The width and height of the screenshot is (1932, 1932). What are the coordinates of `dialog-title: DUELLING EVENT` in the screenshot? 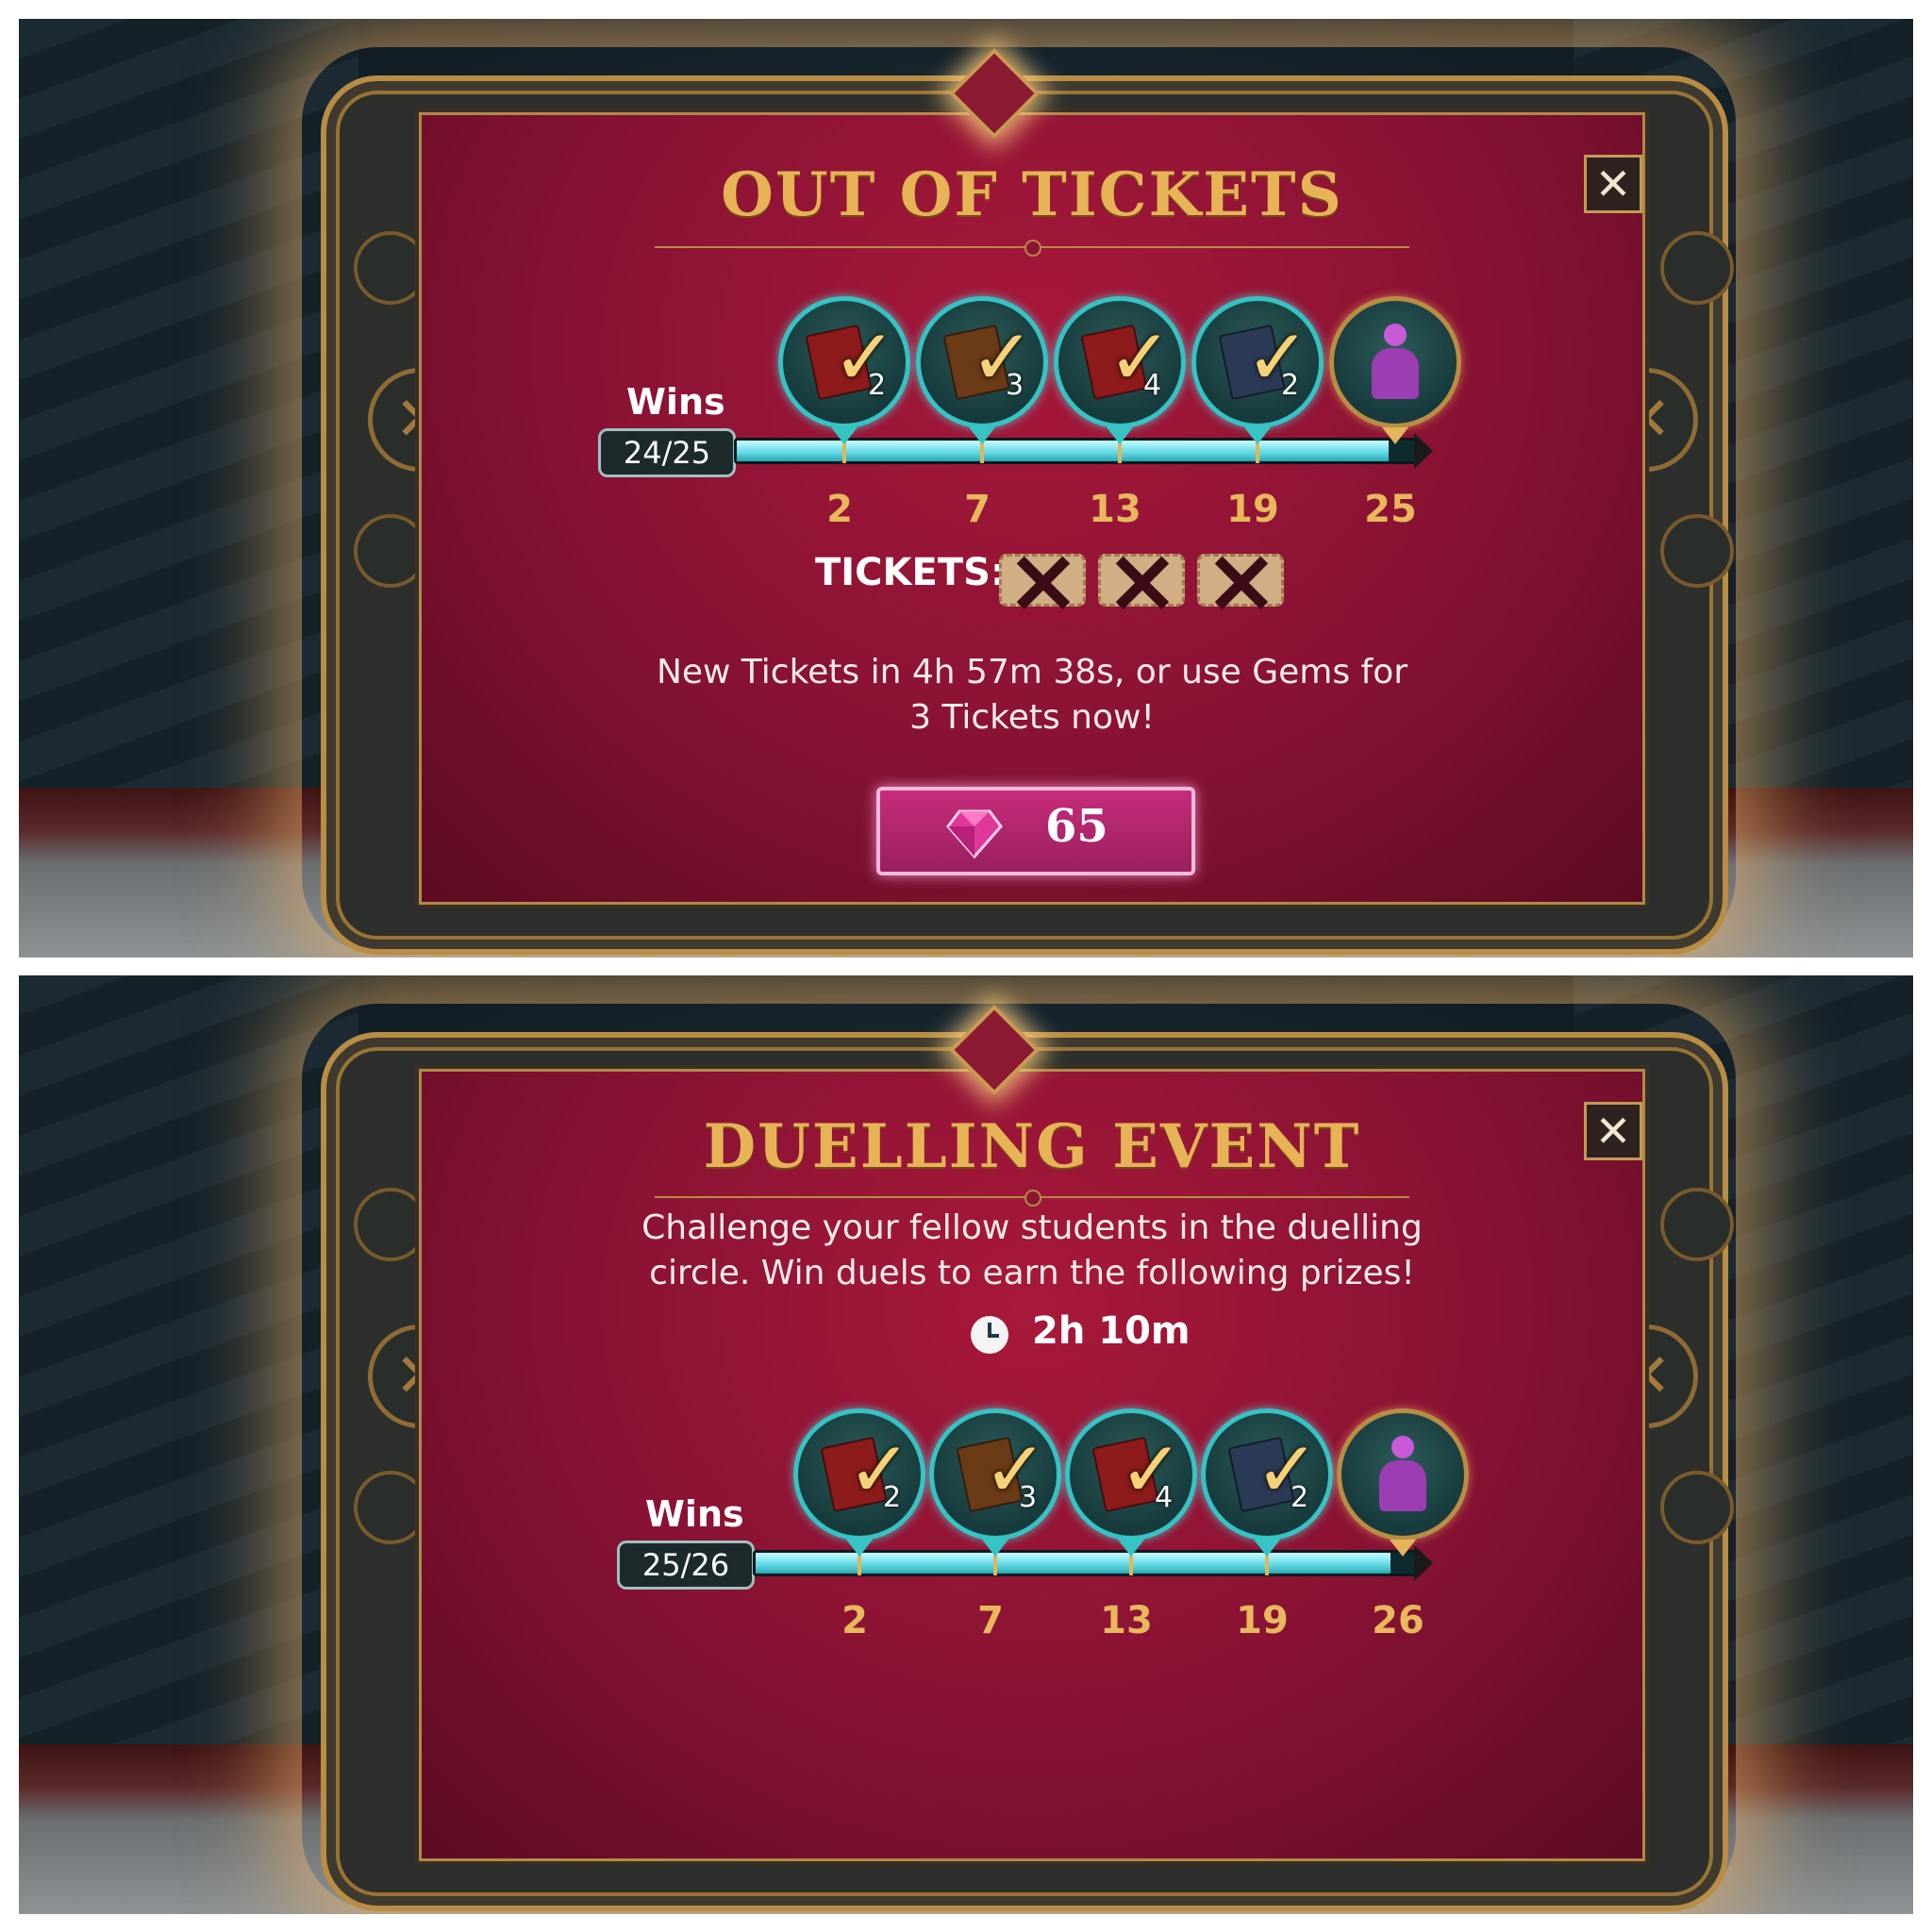 It's located at (1032, 1147).